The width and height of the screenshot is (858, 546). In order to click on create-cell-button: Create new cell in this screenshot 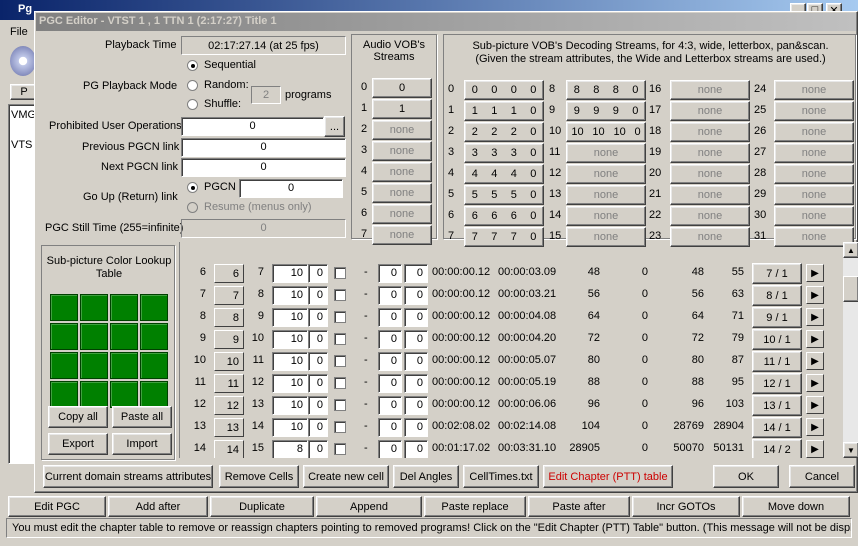, I will do `click(346, 476)`.